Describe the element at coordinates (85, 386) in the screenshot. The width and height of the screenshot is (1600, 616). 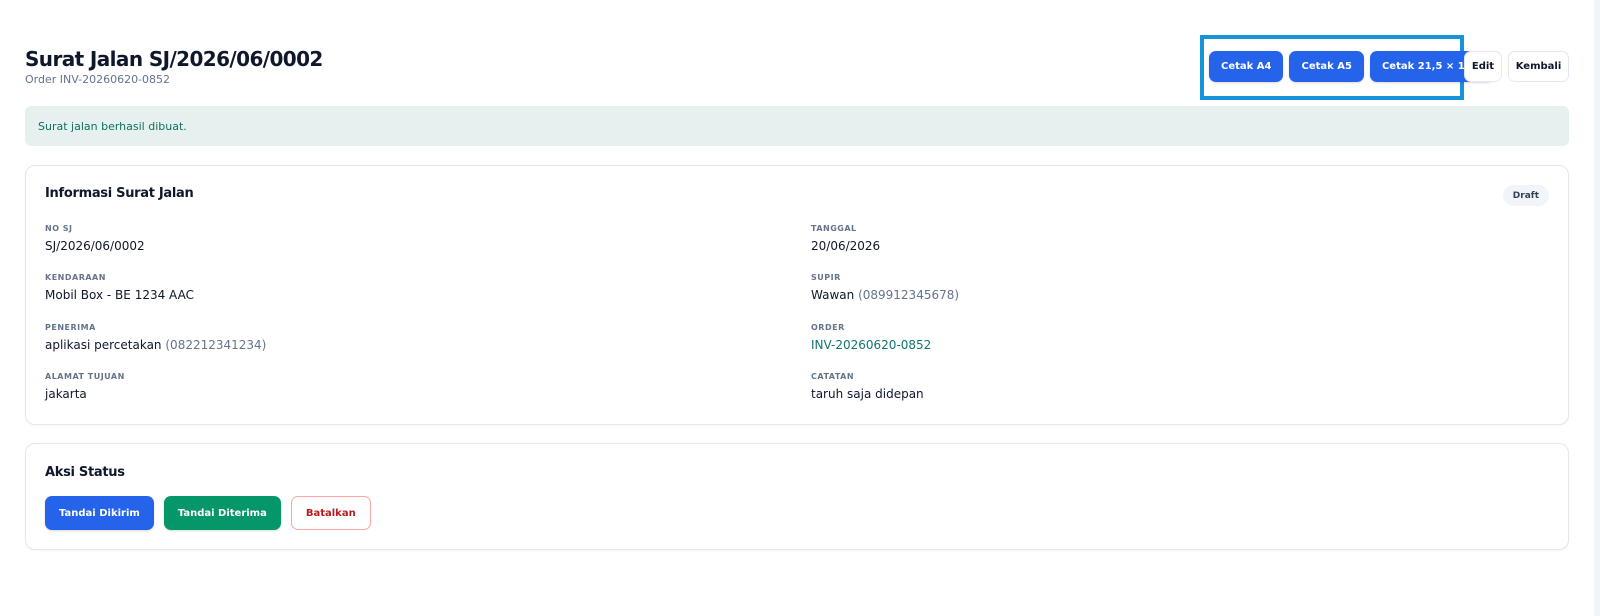
I see `field-alamat-tujuan: ALAMAT TUJUAN jakarta` at that location.